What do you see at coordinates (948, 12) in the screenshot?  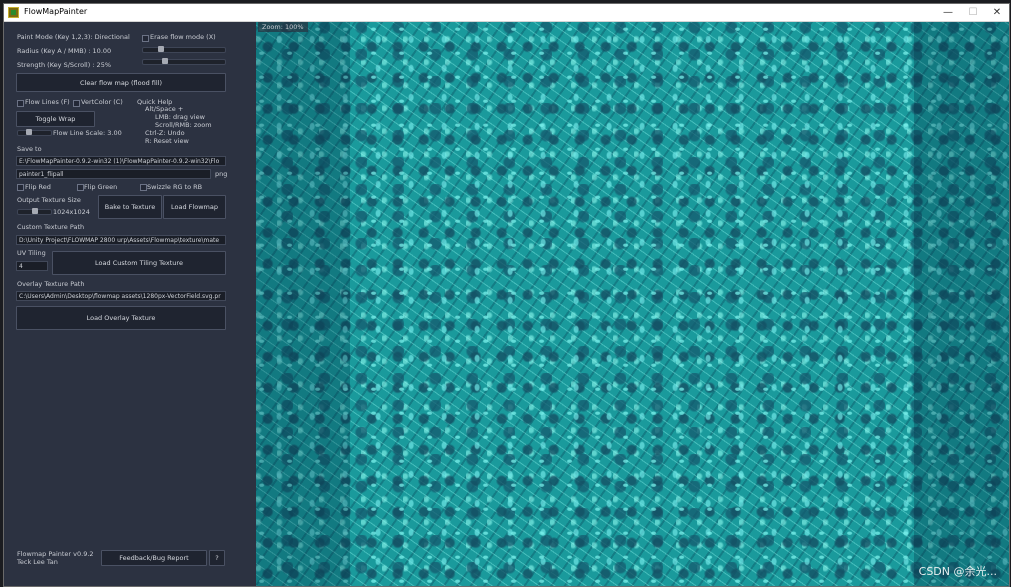 I see `minimize-button: —` at bounding box center [948, 12].